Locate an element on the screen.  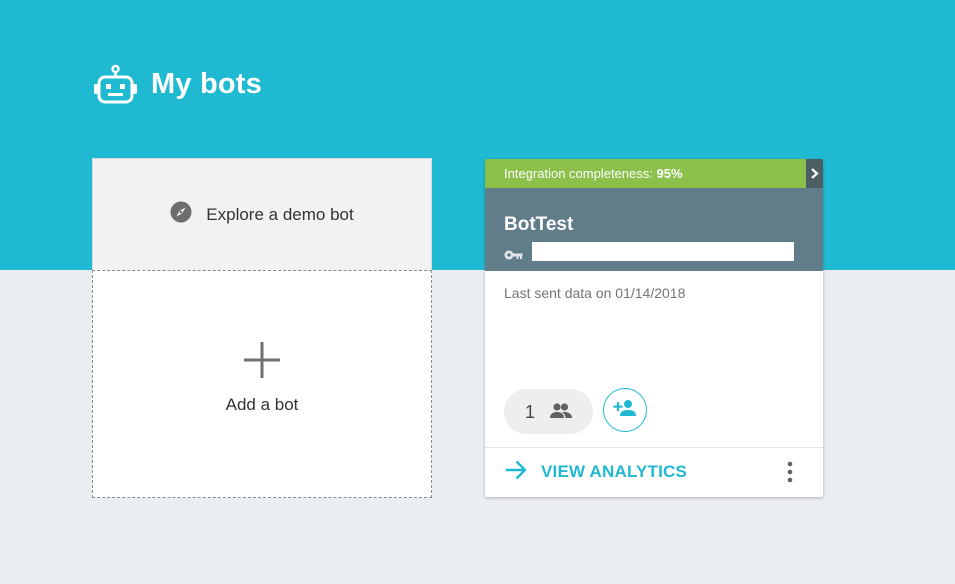
robot-icon is located at coordinates (115, 84).